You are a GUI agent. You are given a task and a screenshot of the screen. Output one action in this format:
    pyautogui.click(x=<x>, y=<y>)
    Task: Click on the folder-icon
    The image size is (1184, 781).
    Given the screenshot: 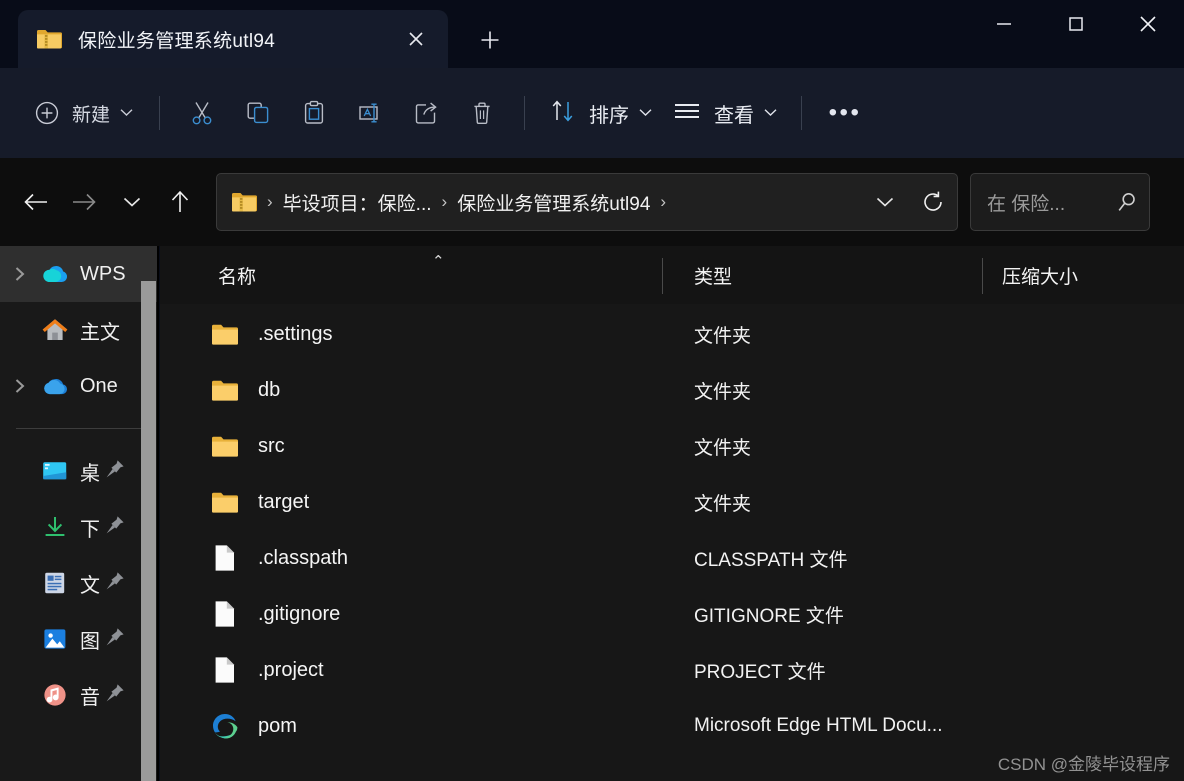 What is the action you would take?
    pyautogui.click(x=225, y=446)
    